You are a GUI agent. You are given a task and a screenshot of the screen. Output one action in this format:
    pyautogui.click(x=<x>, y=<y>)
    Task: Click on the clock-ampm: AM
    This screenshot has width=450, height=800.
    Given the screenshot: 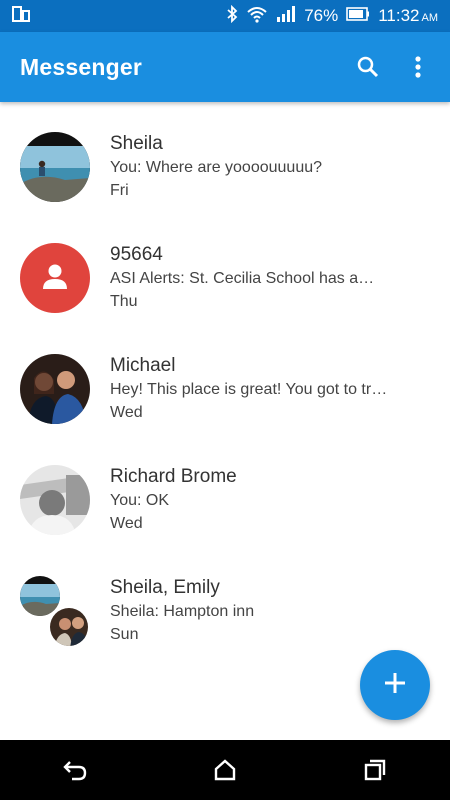 What is the action you would take?
    pyautogui.click(x=430, y=18)
    